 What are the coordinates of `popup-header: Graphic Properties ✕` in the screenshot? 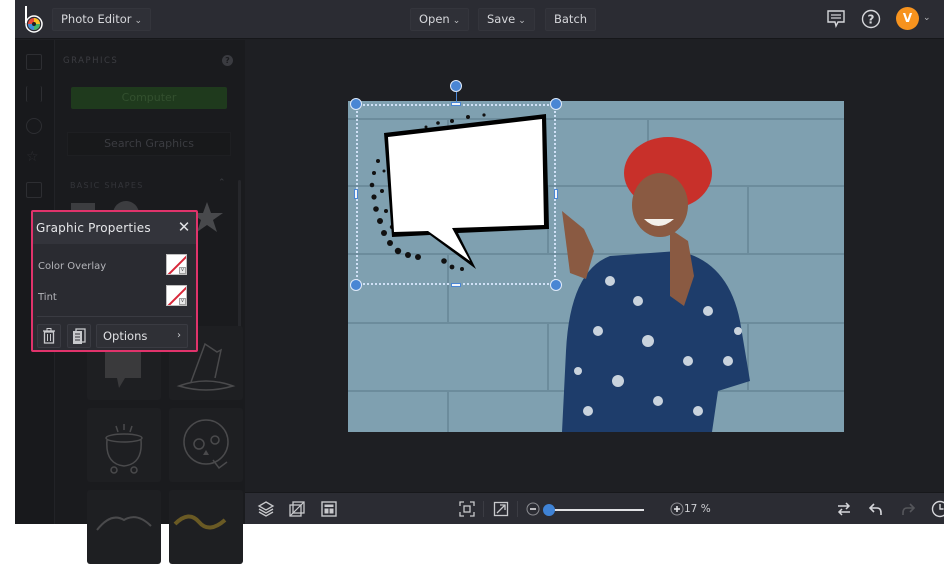 It's located at (114, 228).